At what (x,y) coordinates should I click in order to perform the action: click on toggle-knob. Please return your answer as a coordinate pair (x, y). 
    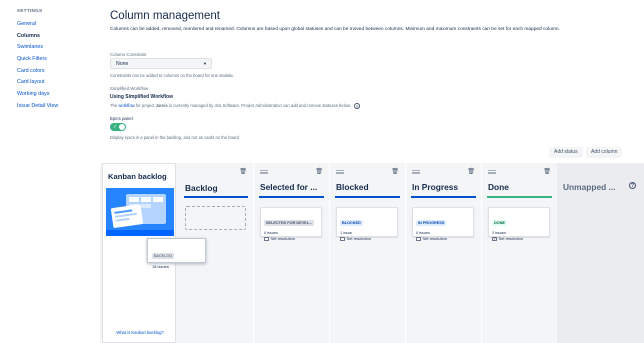
    Looking at the image, I should click on (122, 127).